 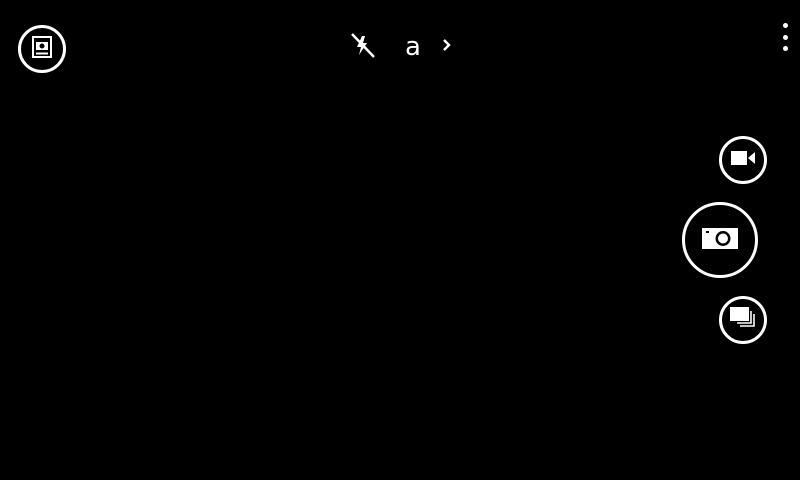 I want to click on gallery-button, so click(x=743, y=320).